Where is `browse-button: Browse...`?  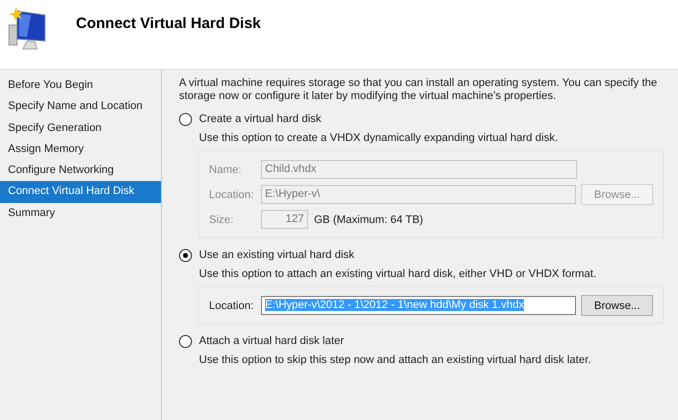 browse-button: Browse... is located at coordinates (617, 305).